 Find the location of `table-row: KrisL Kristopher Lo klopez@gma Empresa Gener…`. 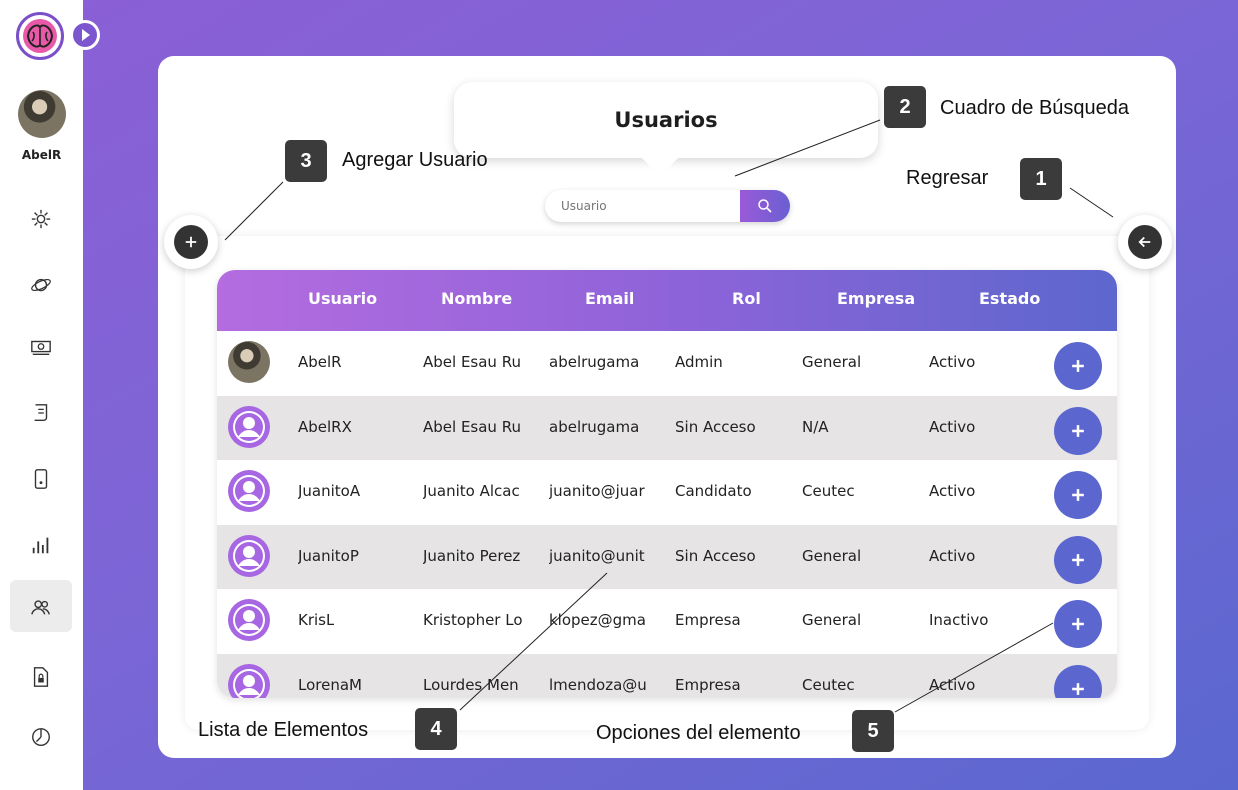

table-row: KrisL Kristopher Lo klopez@gma Empresa Gener… is located at coordinates (667, 621).